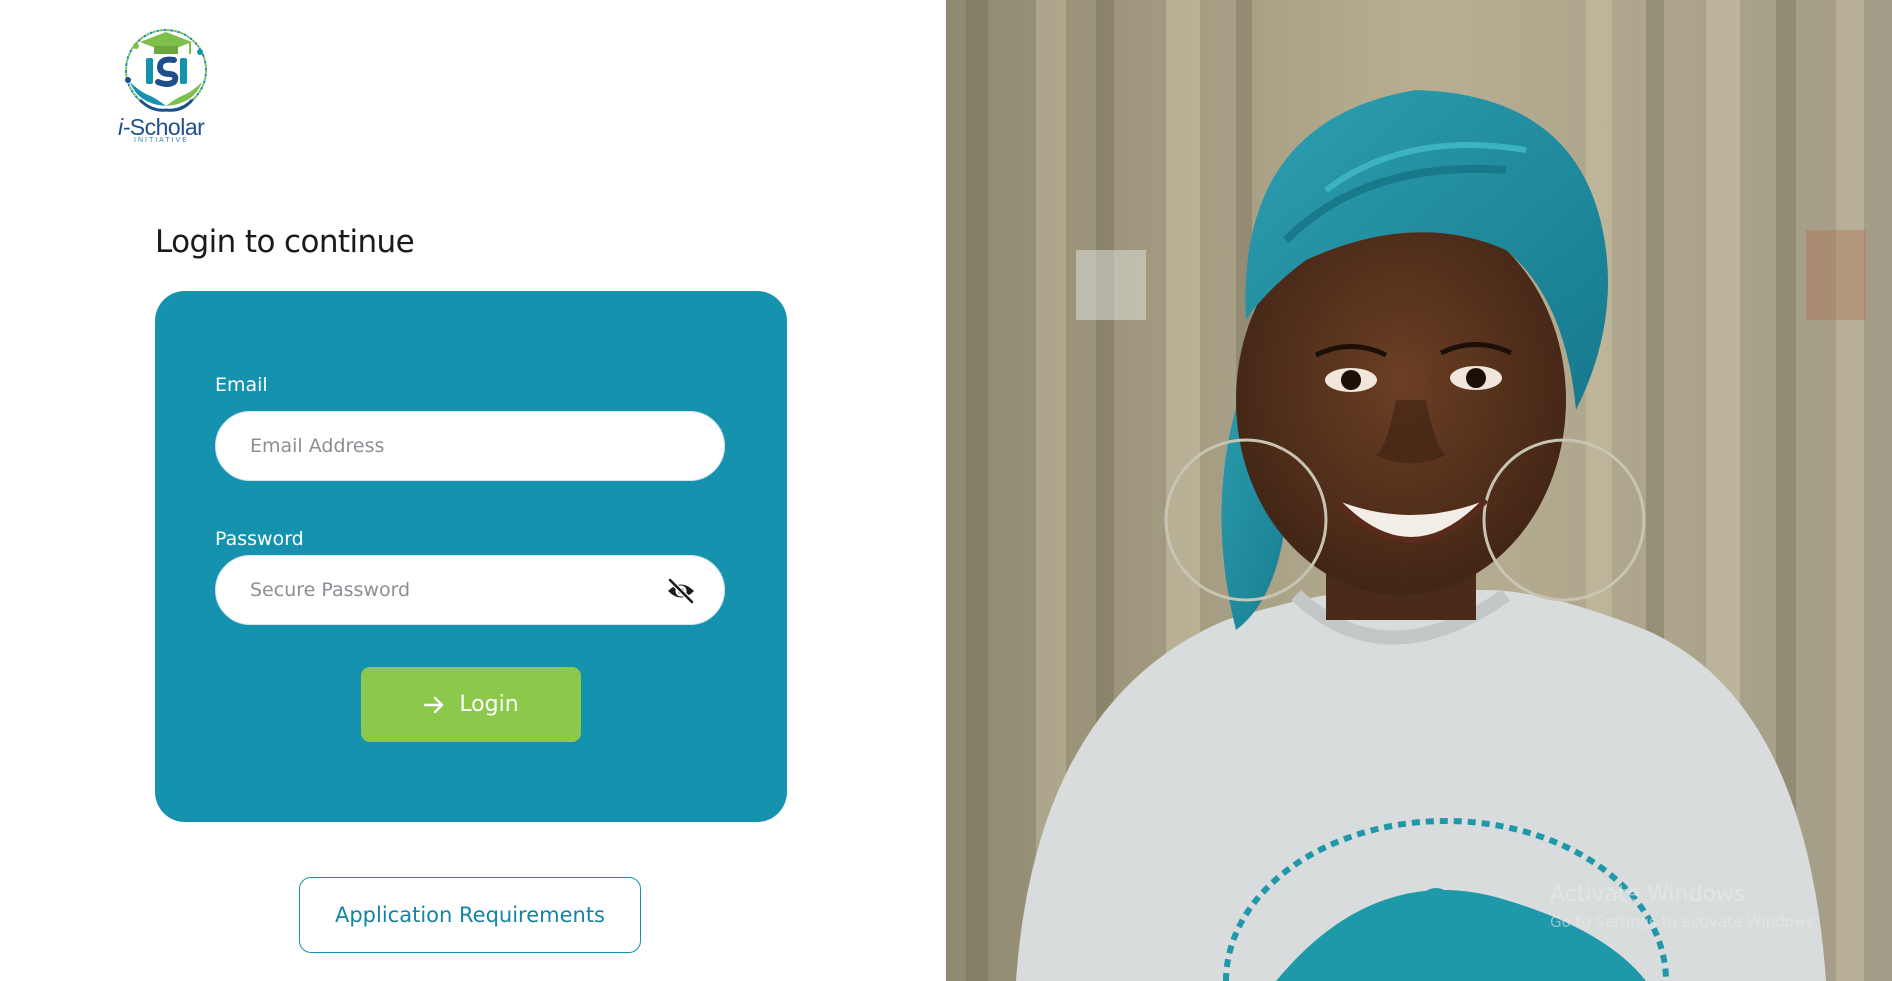  I want to click on login-button-label: Login, so click(489, 704).